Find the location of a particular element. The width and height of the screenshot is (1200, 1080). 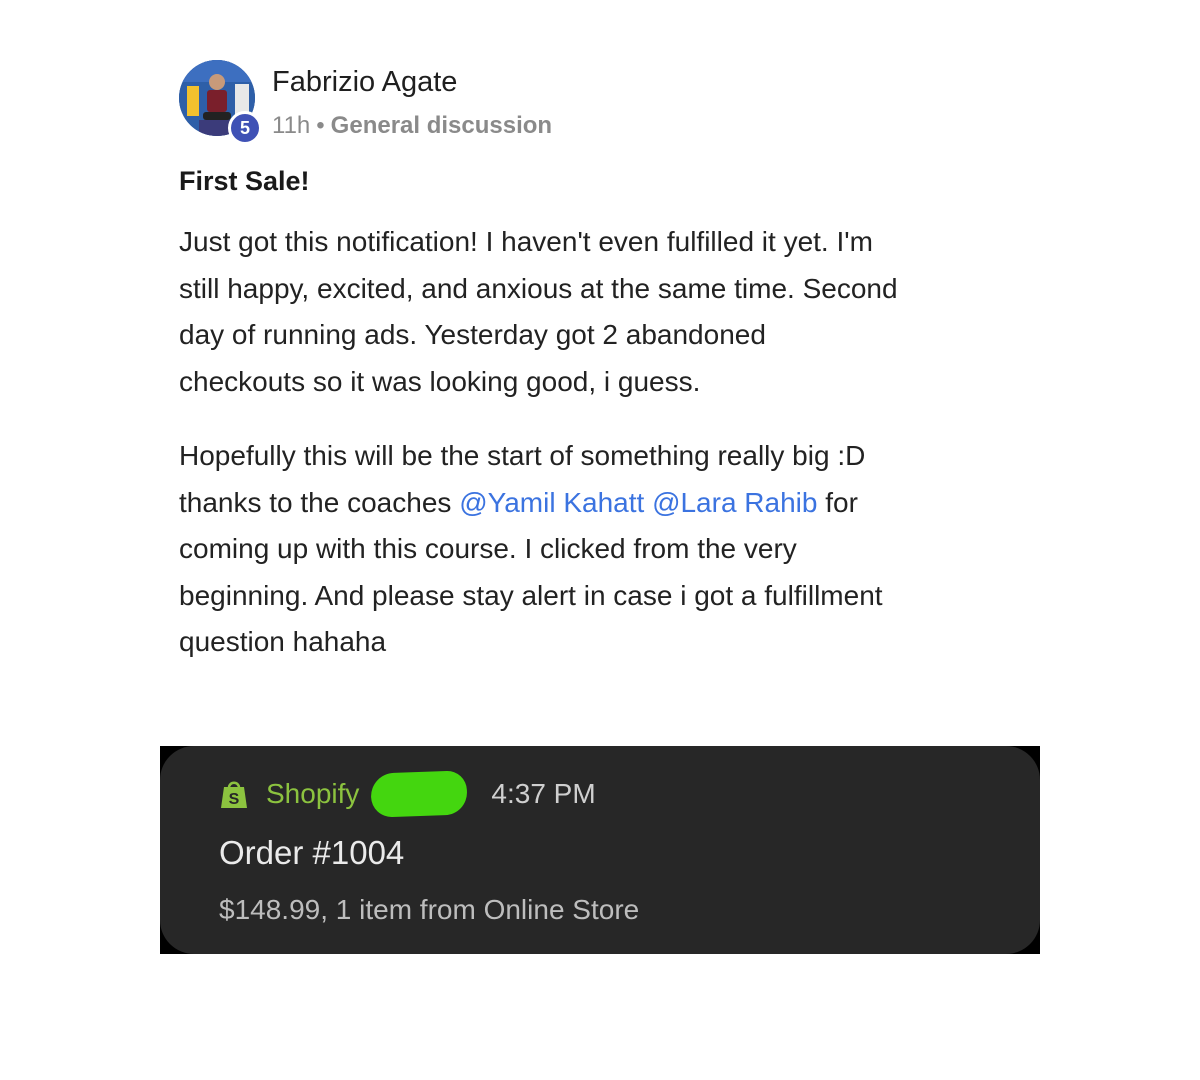

notification-time: 4:37 PM is located at coordinates (543, 793).